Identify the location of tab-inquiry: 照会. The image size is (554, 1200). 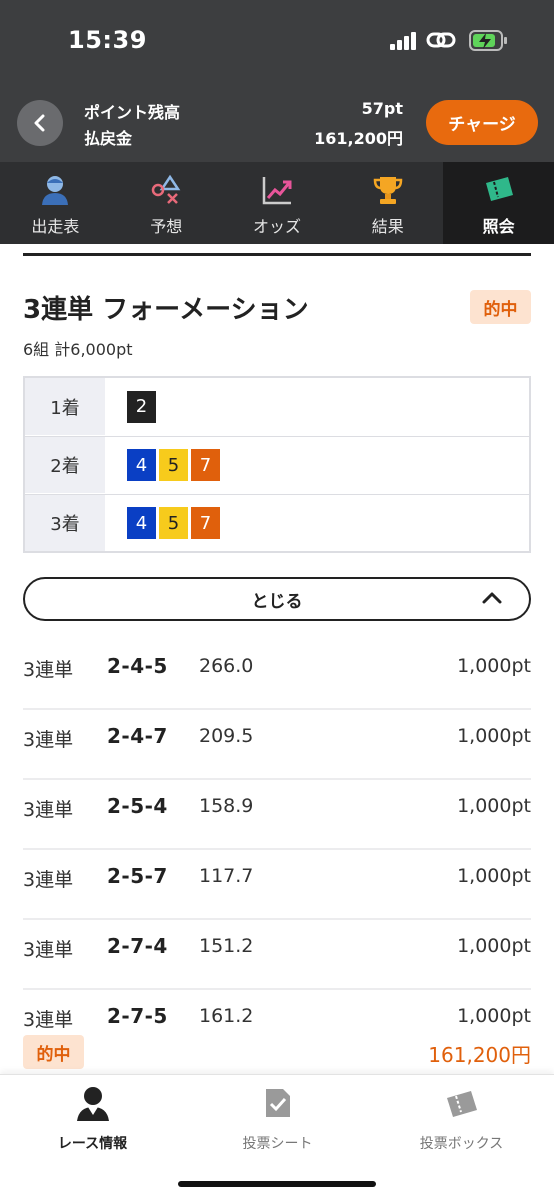
(498, 203).